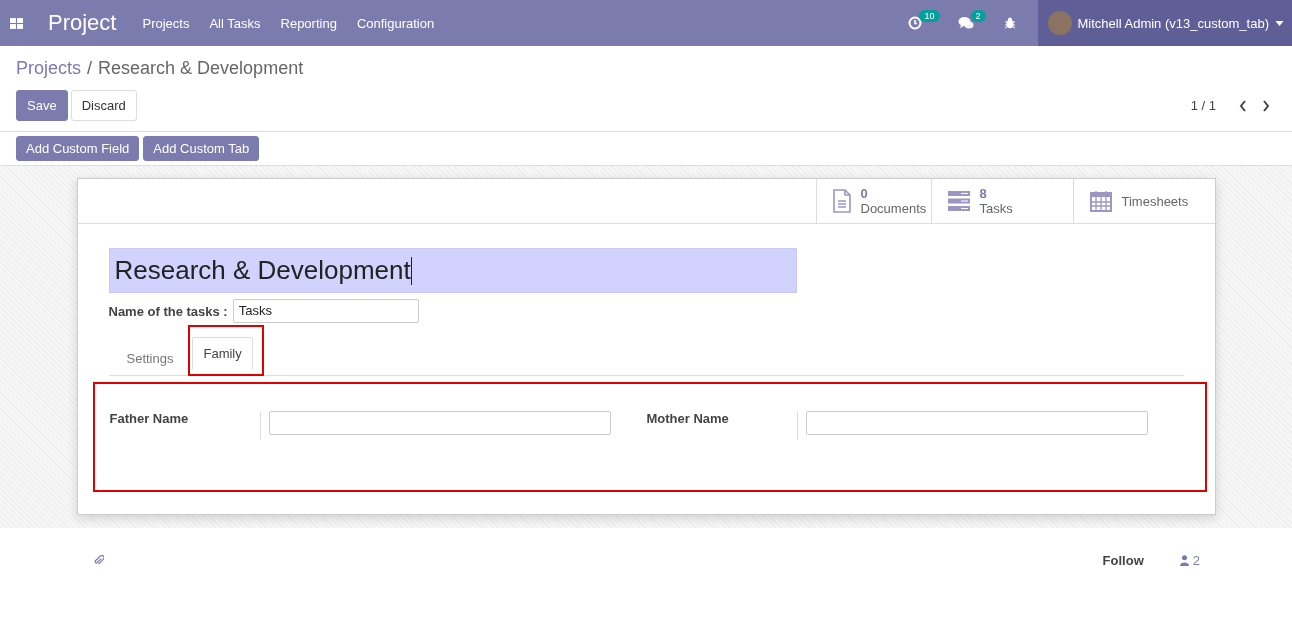  Describe the element at coordinates (166, 23) in the screenshot. I see `menu-item: Projects` at that location.